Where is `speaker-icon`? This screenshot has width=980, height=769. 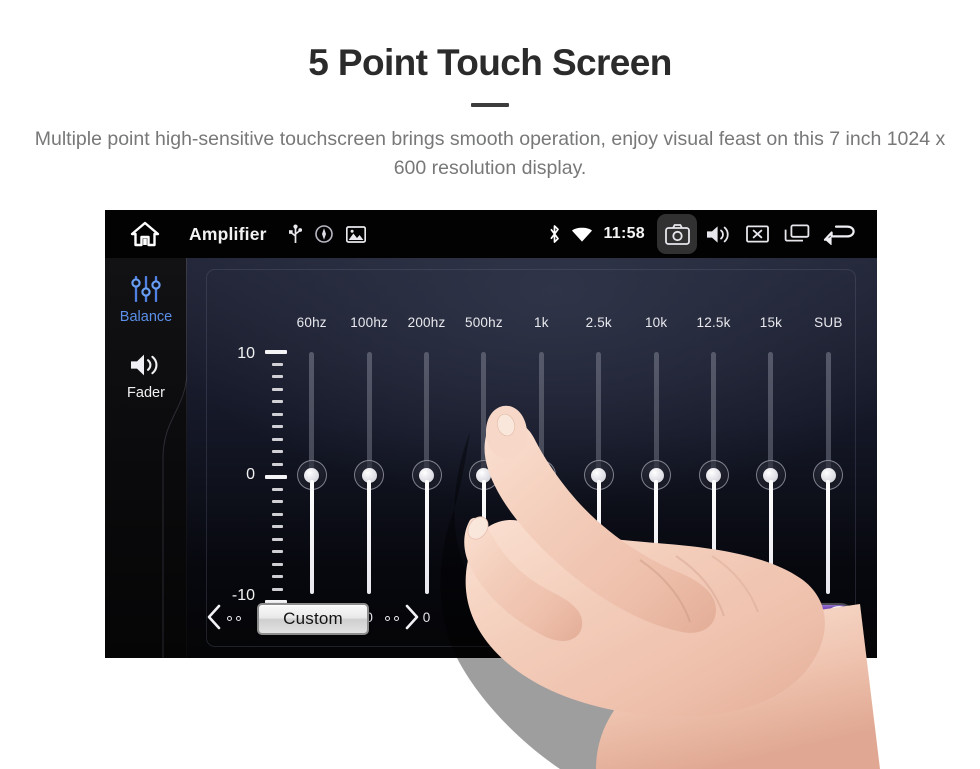
speaker-icon is located at coordinates (146, 365).